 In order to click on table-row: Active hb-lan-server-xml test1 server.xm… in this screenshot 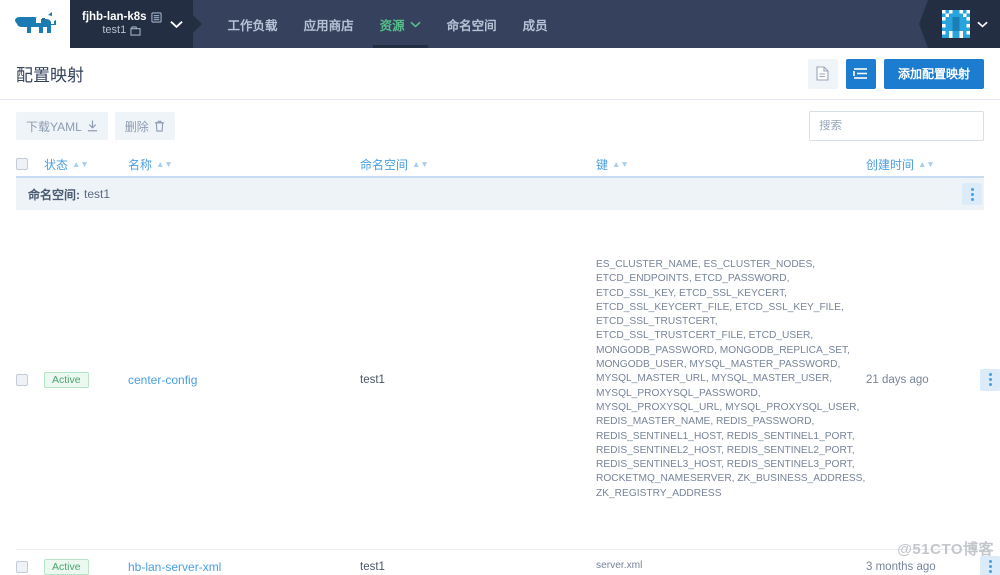, I will do `click(508, 562)`.